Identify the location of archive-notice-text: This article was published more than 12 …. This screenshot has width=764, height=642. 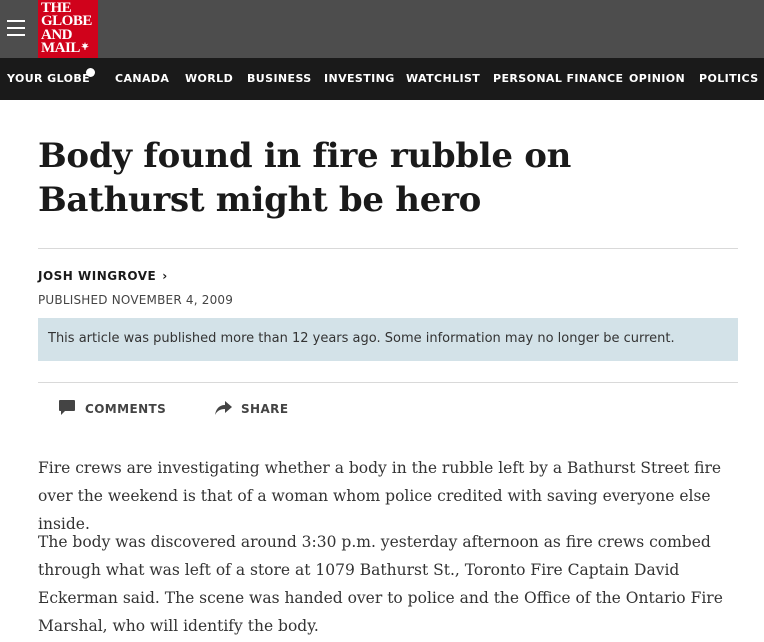
(361, 338).